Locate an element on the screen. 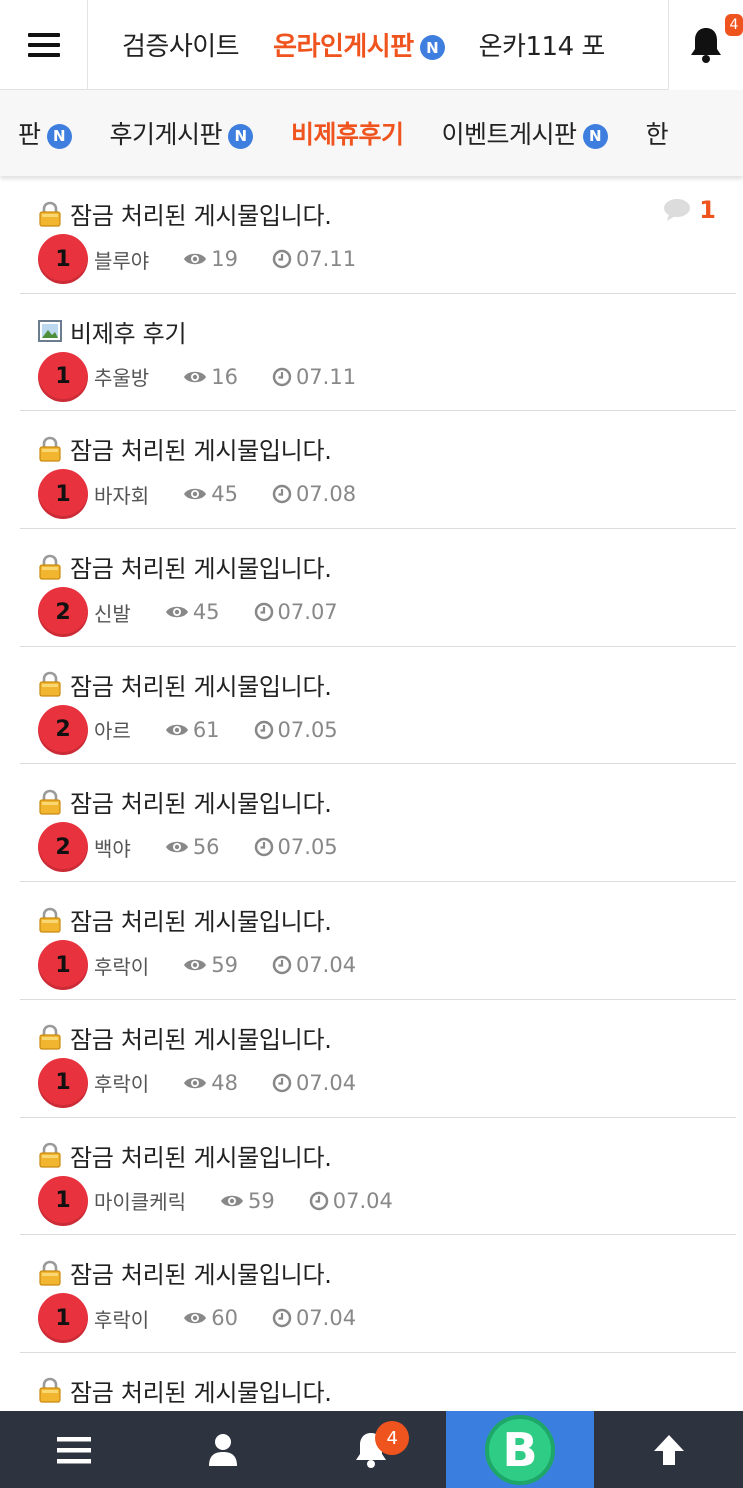  notification-button: 4 is located at coordinates (705, 45).